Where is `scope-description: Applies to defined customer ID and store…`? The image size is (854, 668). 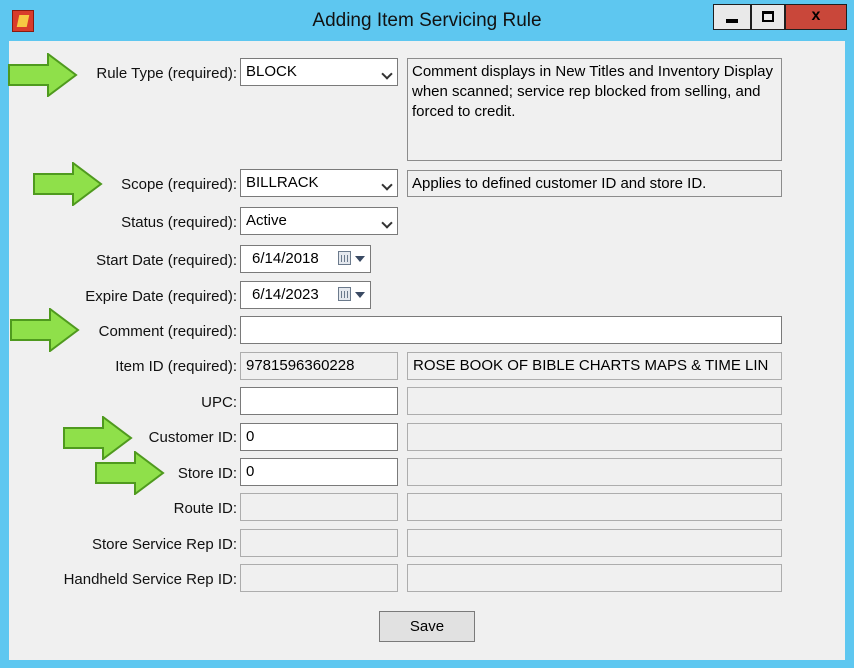 scope-description: Applies to defined customer ID and store… is located at coordinates (594, 183).